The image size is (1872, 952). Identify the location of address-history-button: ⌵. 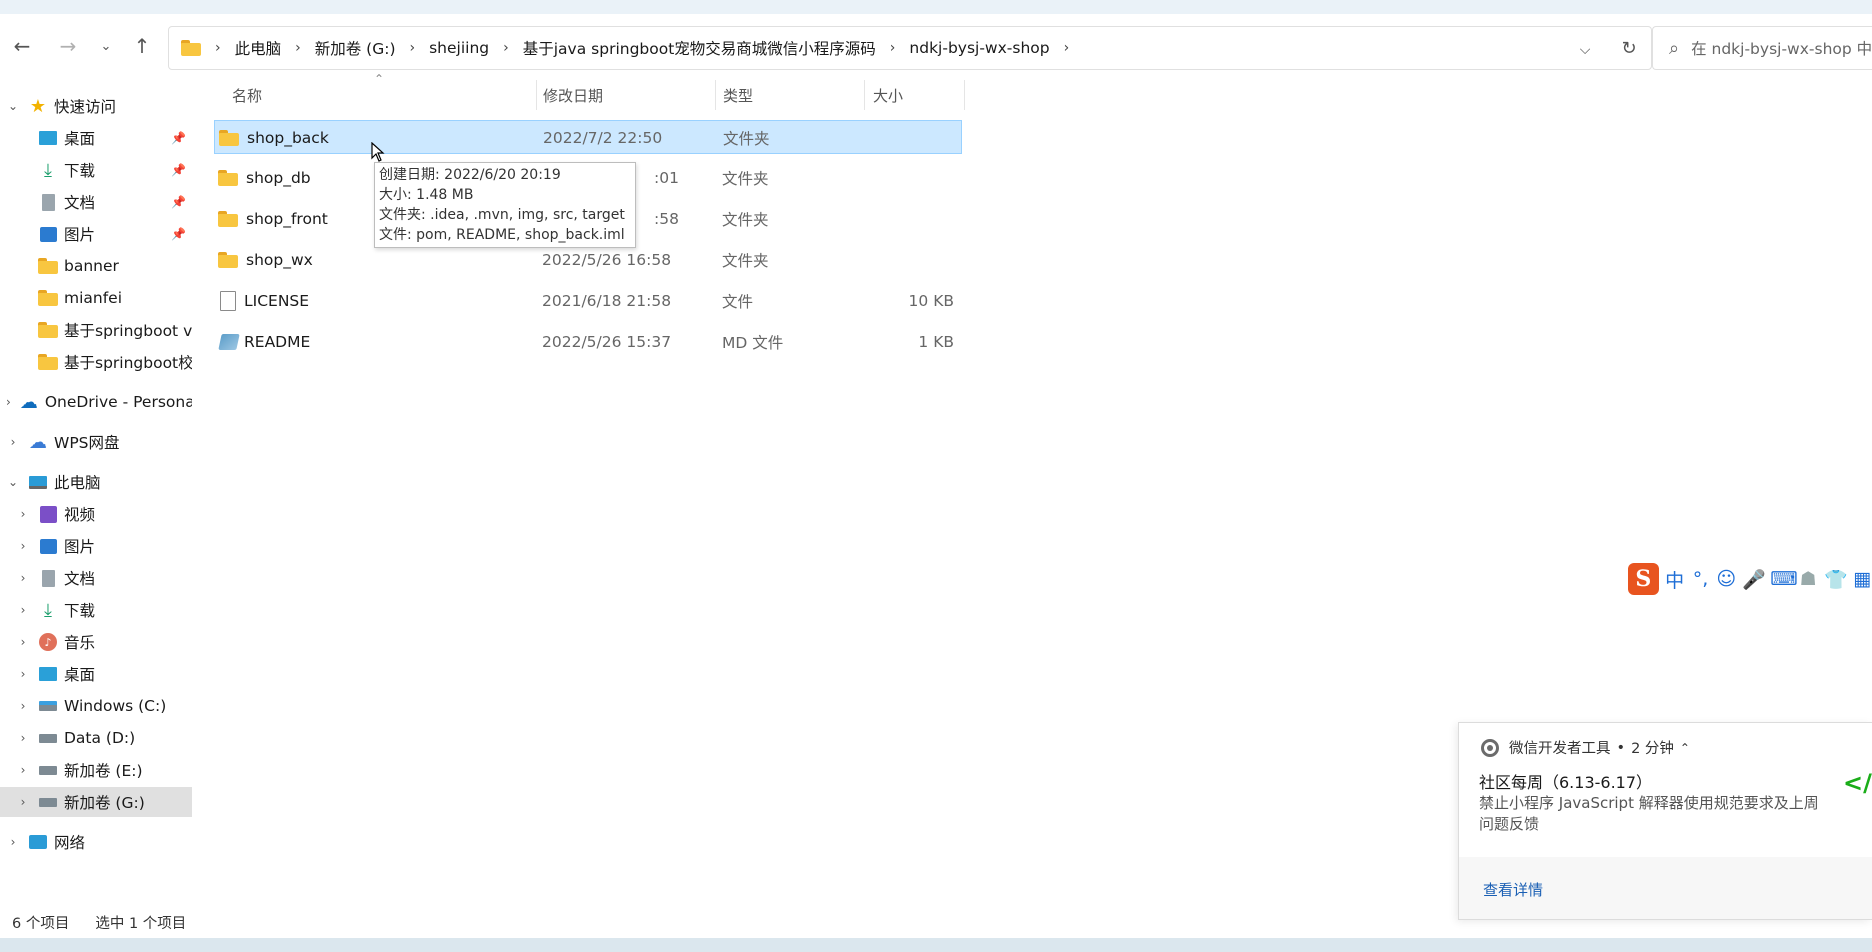
(1585, 48).